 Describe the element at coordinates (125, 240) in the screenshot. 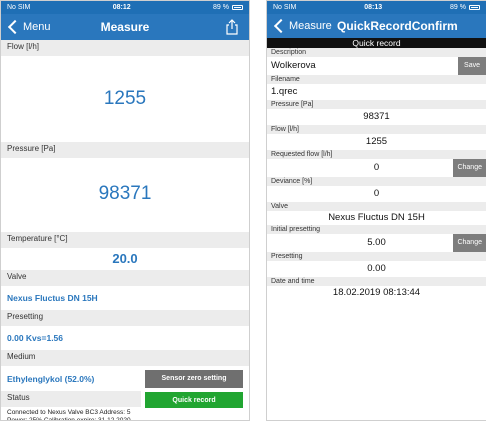

I see `temperature-label: Temperature [°C]` at that location.